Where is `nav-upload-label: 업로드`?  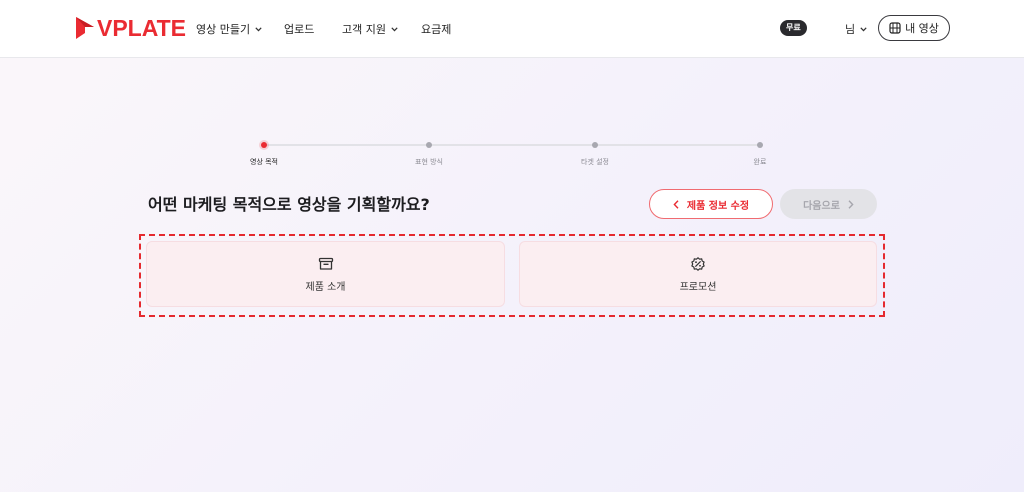
nav-upload-label: 업로드 is located at coordinates (299, 29).